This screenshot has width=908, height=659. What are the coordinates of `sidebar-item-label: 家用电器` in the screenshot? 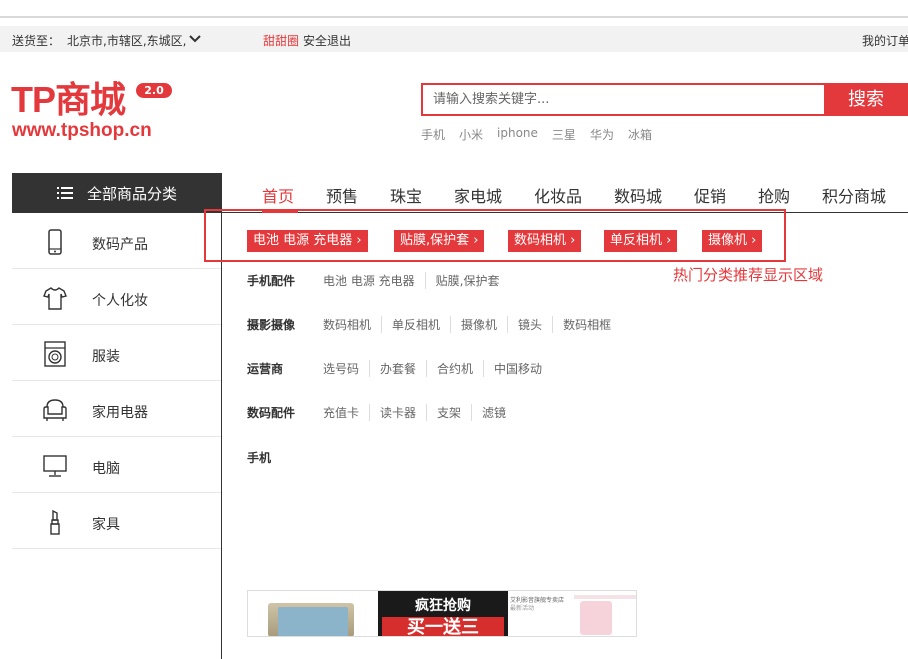 It's located at (120, 413).